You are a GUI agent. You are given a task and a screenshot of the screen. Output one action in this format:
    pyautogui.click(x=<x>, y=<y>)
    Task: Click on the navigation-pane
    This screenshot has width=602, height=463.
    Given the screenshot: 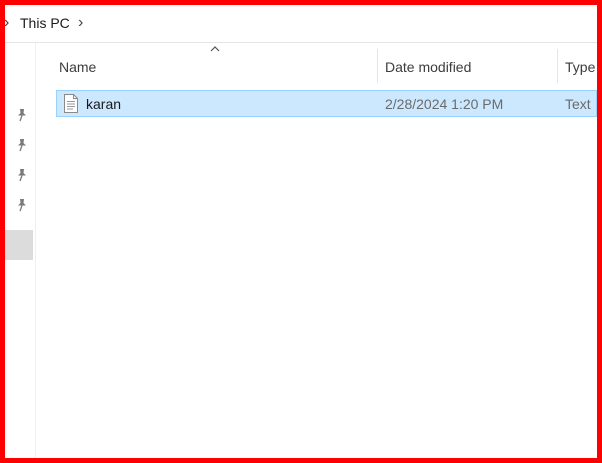 What is the action you would take?
    pyautogui.click(x=20, y=250)
    